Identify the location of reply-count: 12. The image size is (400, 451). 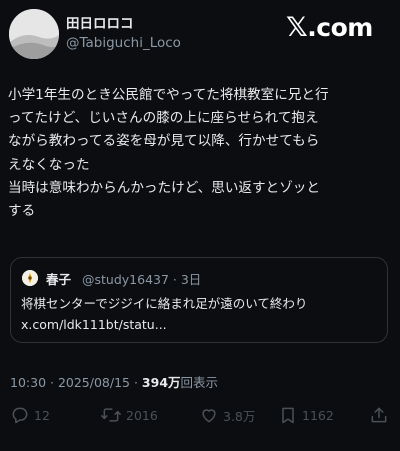
(42, 415).